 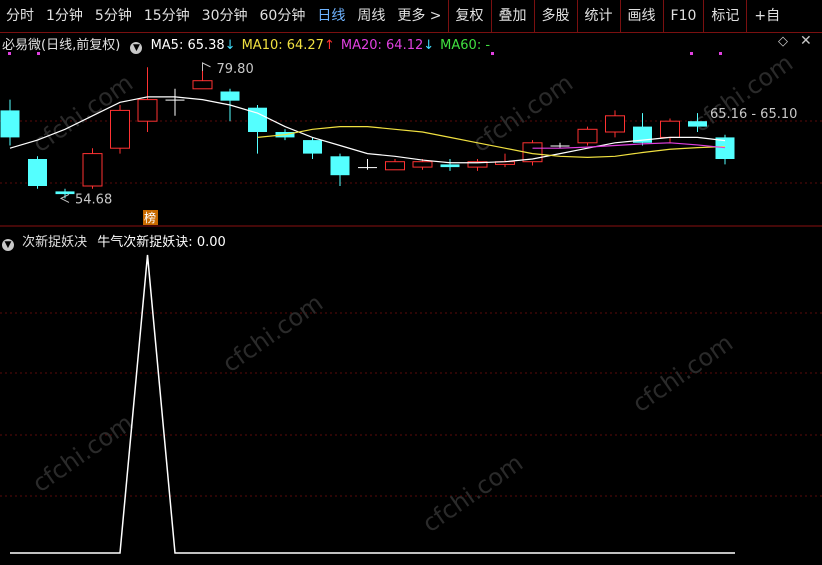 What do you see at coordinates (61, 45) in the screenshot?
I see `stock-title: 必易微(日线,前复权)` at bounding box center [61, 45].